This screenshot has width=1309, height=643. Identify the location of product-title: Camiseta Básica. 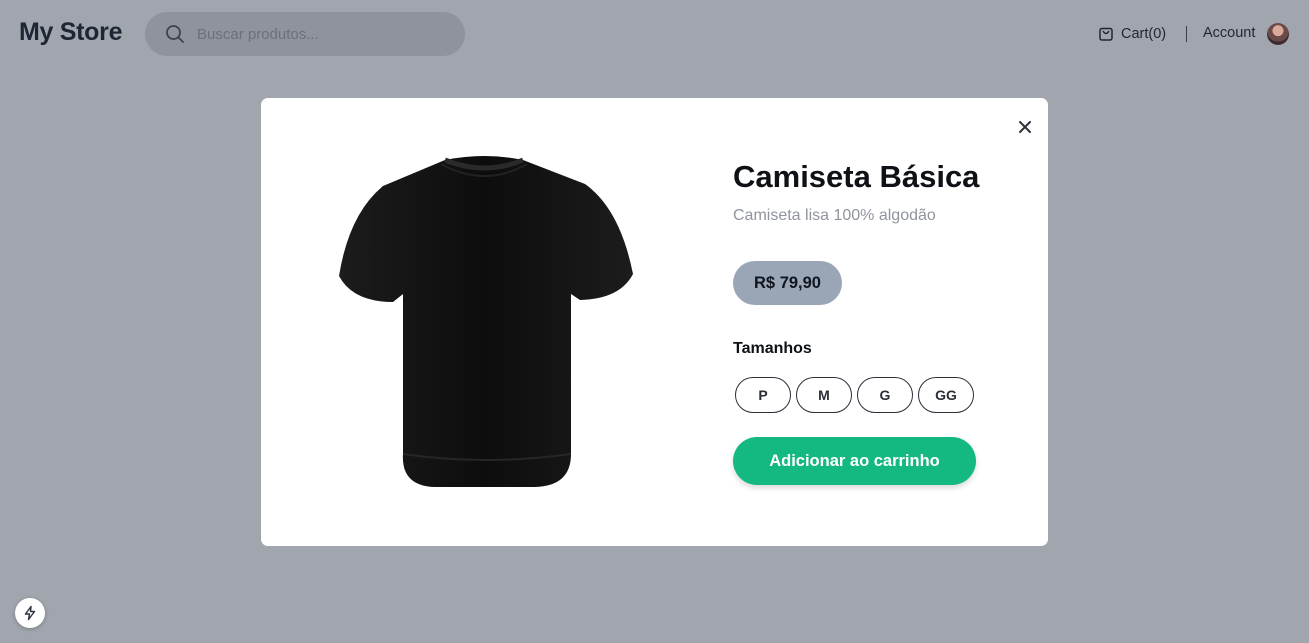
(856, 176).